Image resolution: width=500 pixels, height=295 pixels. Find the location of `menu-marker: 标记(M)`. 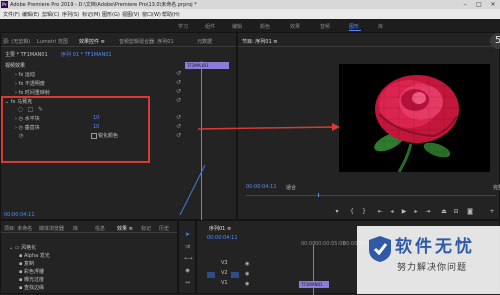

menu-marker: 标记(M) is located at coordinates (91, 14).